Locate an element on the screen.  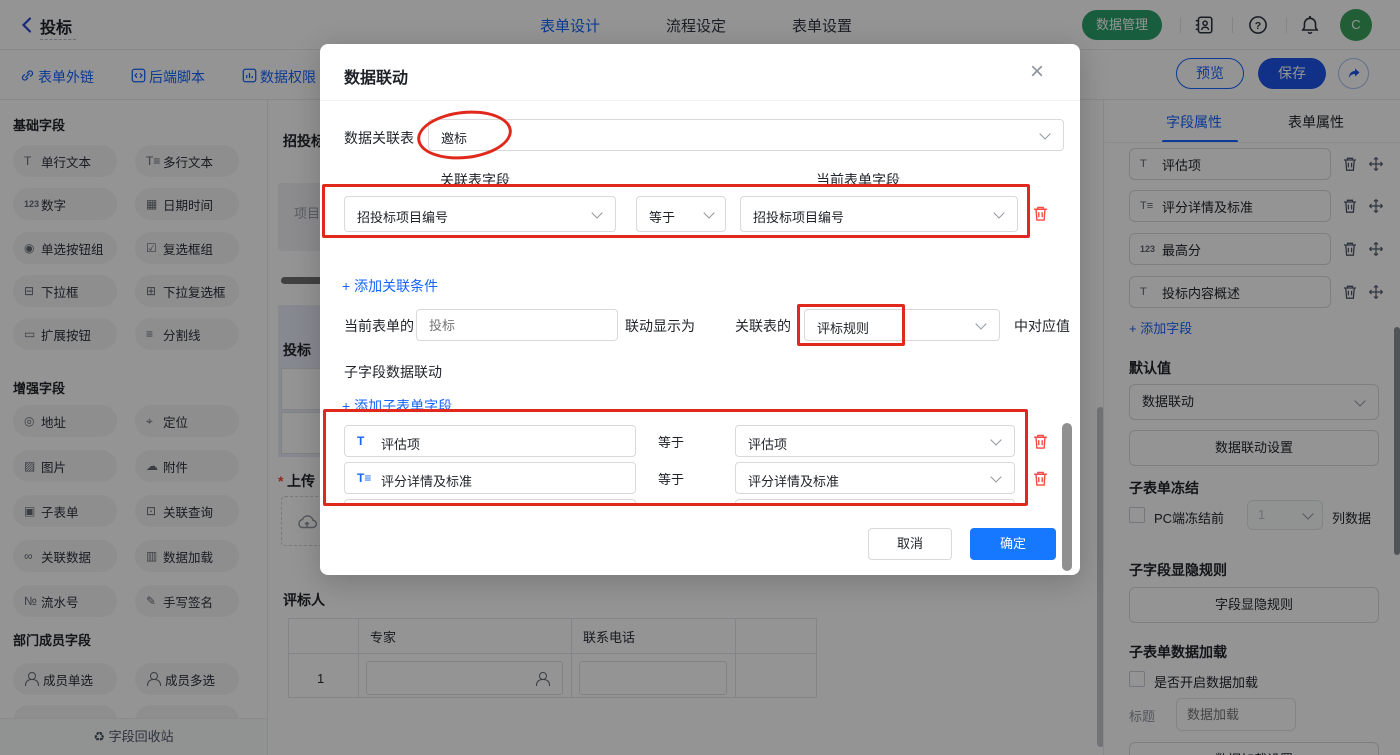
link-table-label: 数据关联表 is located at coordinates (379, 138).